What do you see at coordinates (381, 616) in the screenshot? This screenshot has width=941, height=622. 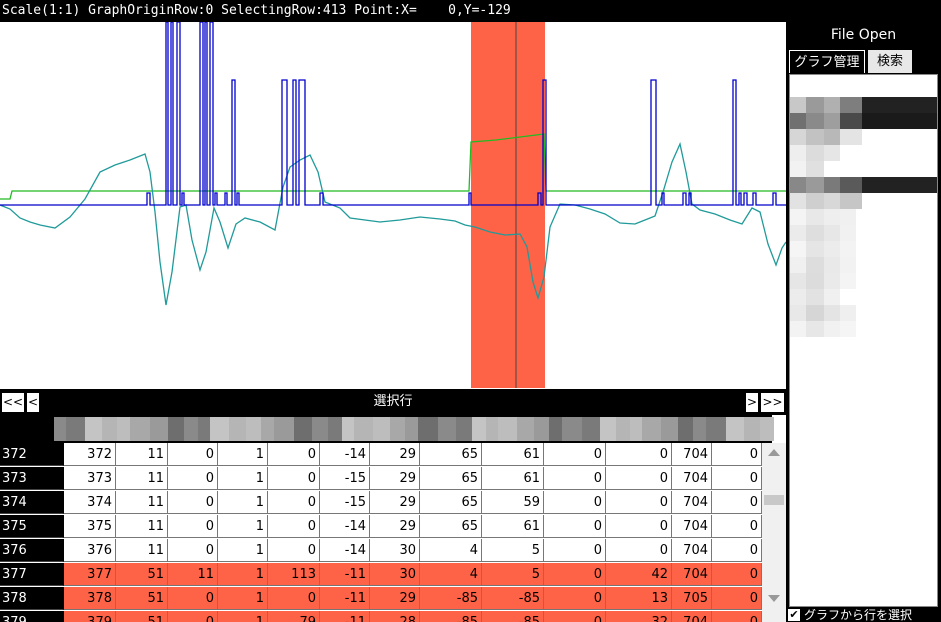 I see `table-row: 379379510179-1128-85-850327040` at bounding box center [381, 616].